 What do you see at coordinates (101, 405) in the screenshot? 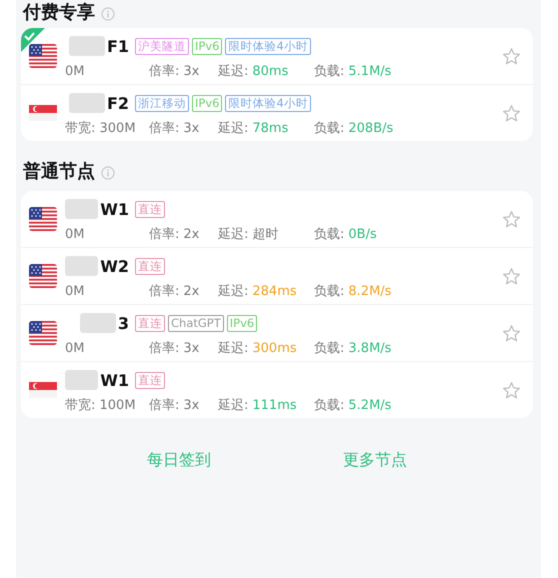
I see `bandwidth-text: 带宽: 100M` at bounding box center [101, 405].